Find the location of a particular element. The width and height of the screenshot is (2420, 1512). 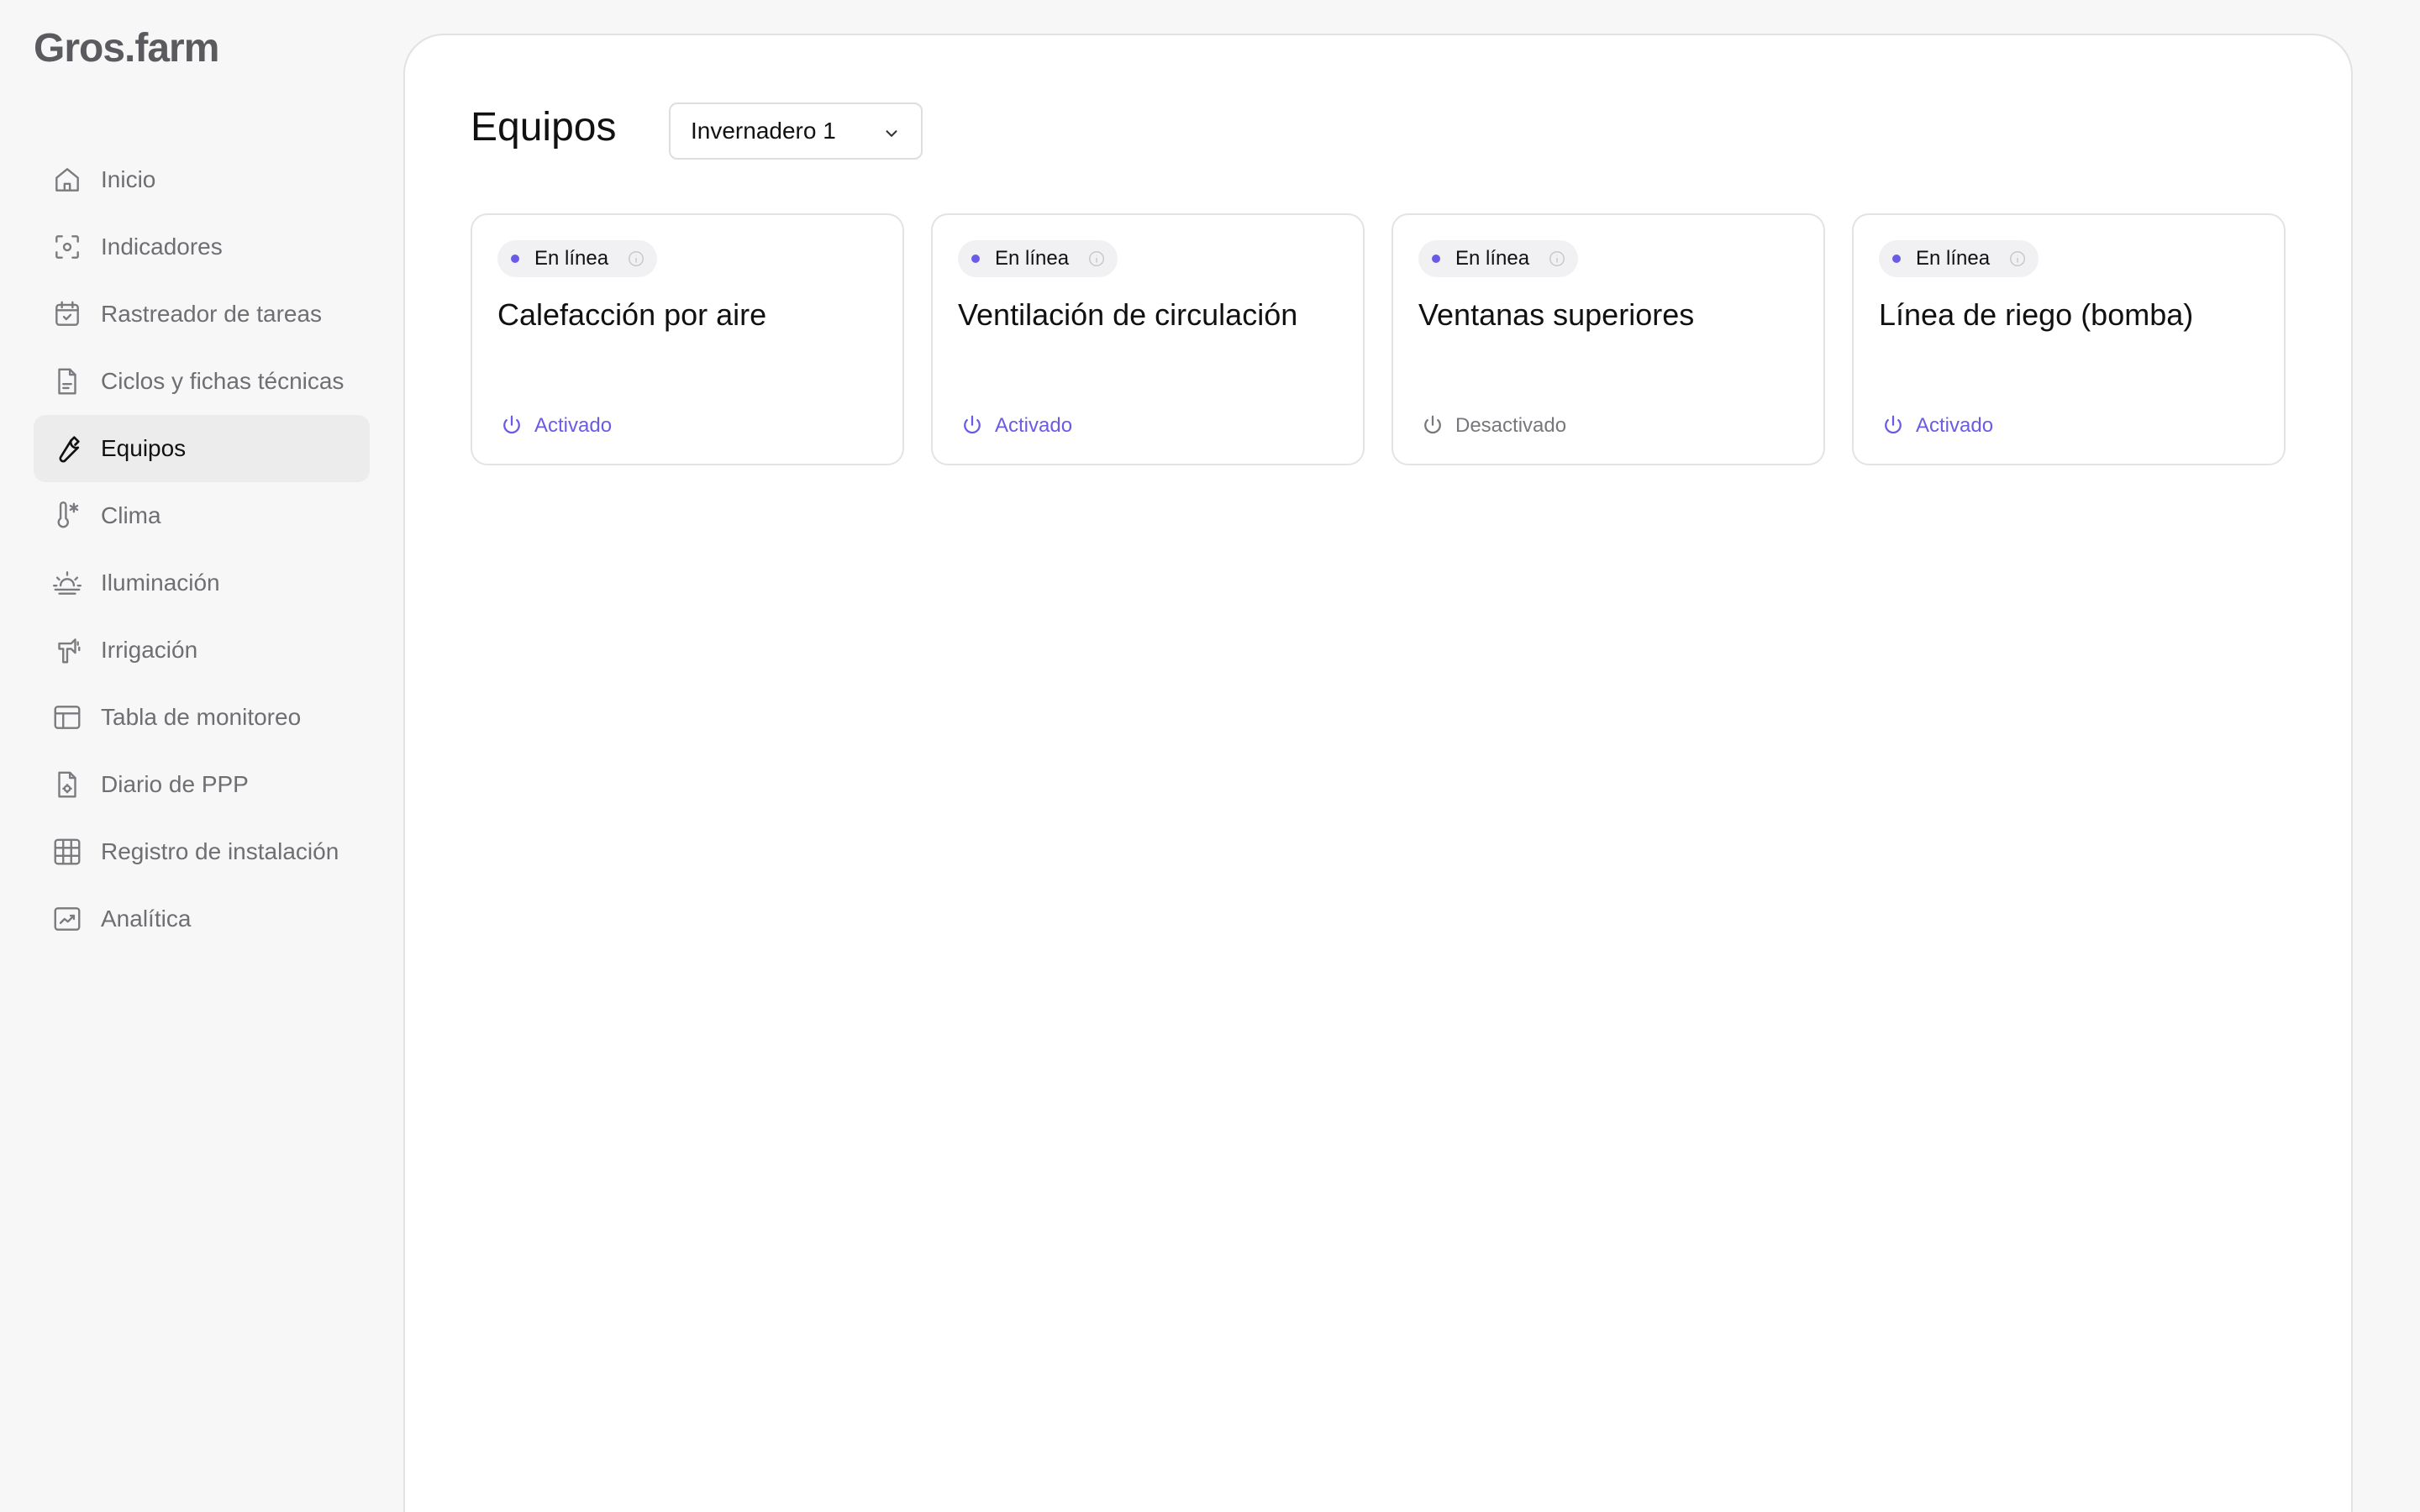

table-icon is located at coordinates (67, 717).